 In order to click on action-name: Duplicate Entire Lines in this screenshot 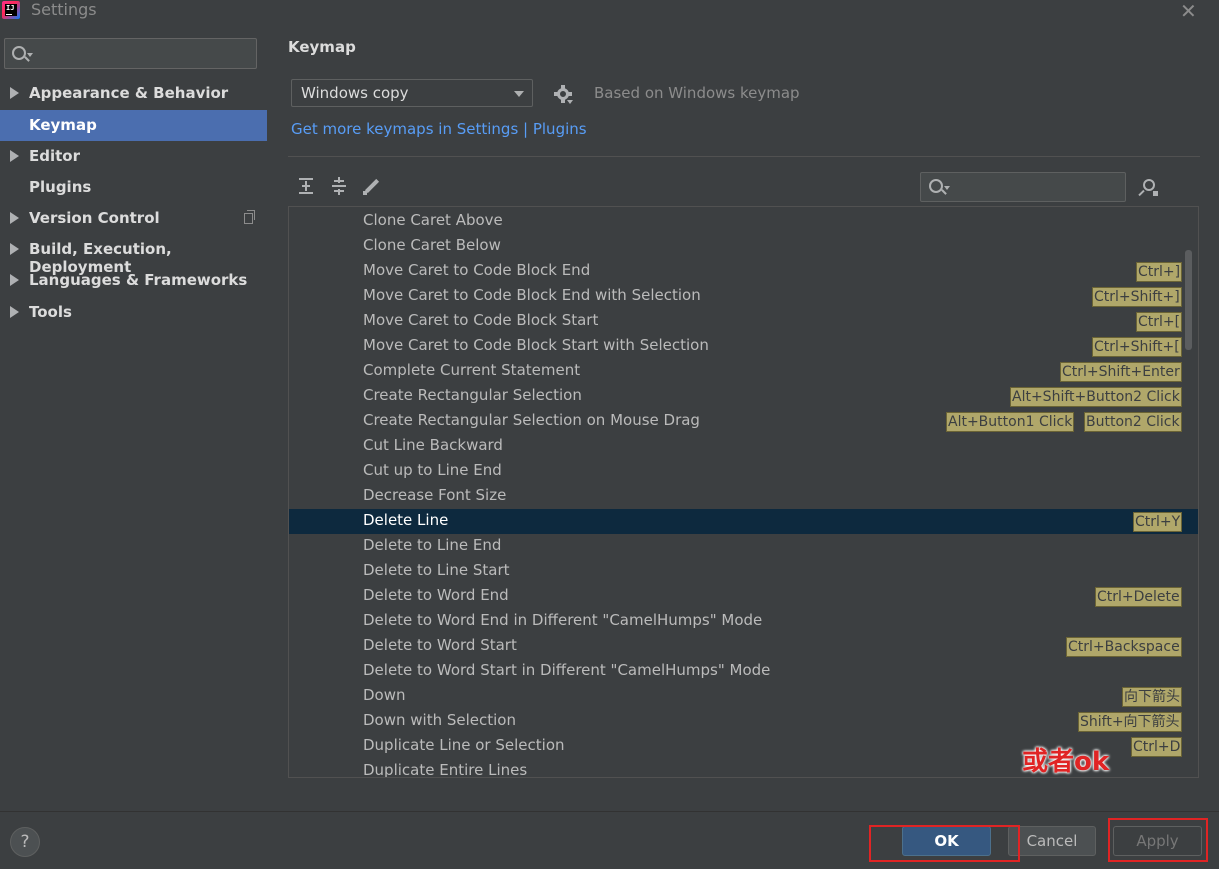, I will do `click(445, 769)`.